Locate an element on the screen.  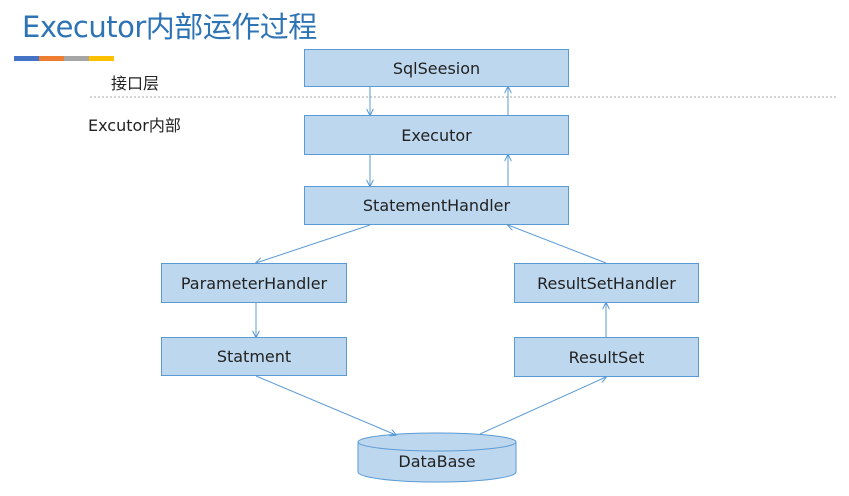
database-label: DataBase is located at coordinates (437, 461).